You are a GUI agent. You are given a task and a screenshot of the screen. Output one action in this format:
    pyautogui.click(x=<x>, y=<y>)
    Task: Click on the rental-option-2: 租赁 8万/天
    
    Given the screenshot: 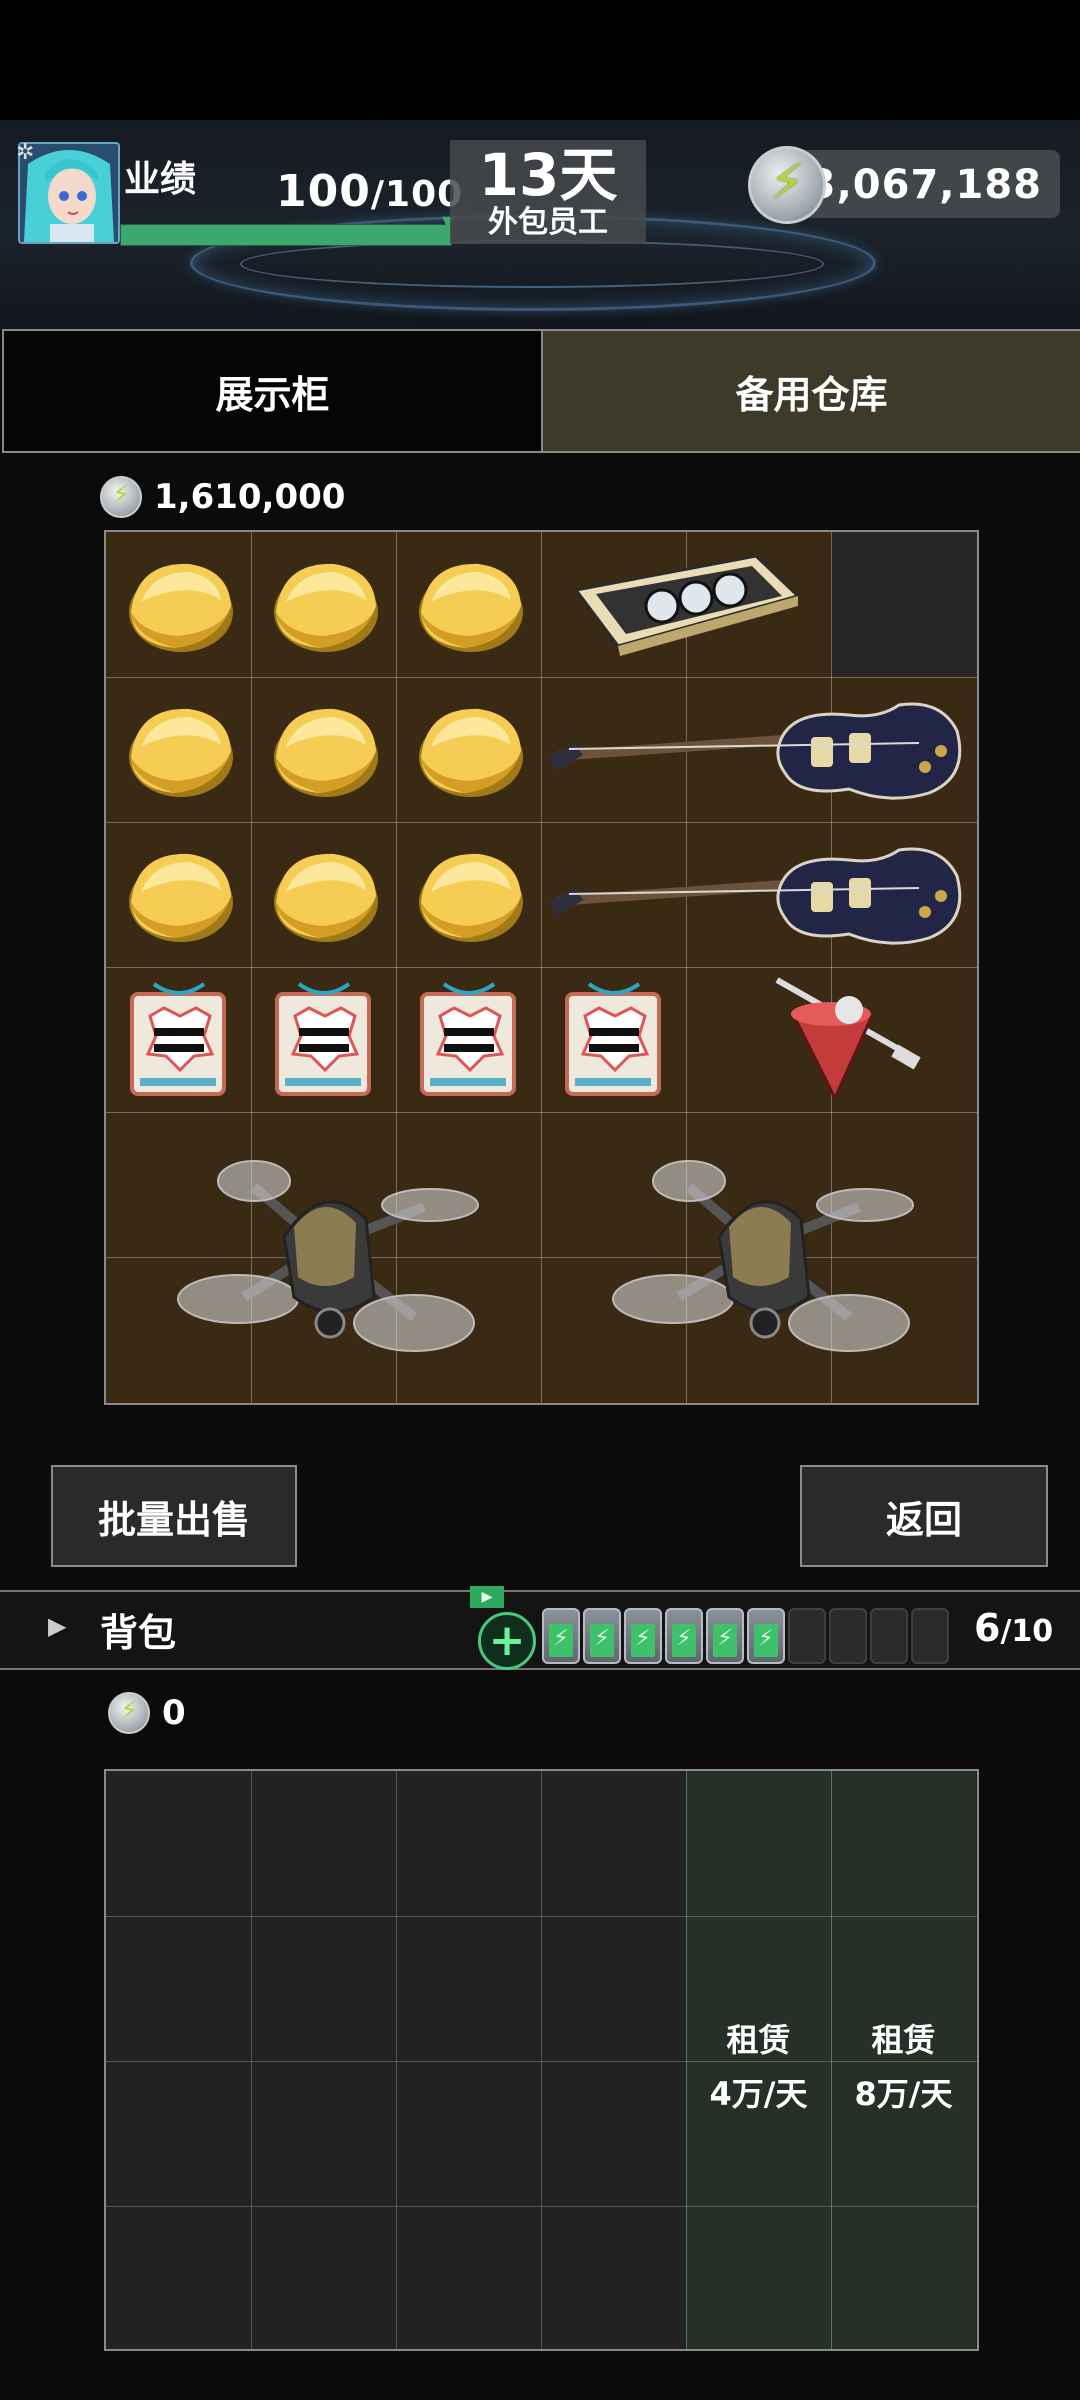 What is the action you would take?
    pyautogui.click(x=903, y=2067)
    